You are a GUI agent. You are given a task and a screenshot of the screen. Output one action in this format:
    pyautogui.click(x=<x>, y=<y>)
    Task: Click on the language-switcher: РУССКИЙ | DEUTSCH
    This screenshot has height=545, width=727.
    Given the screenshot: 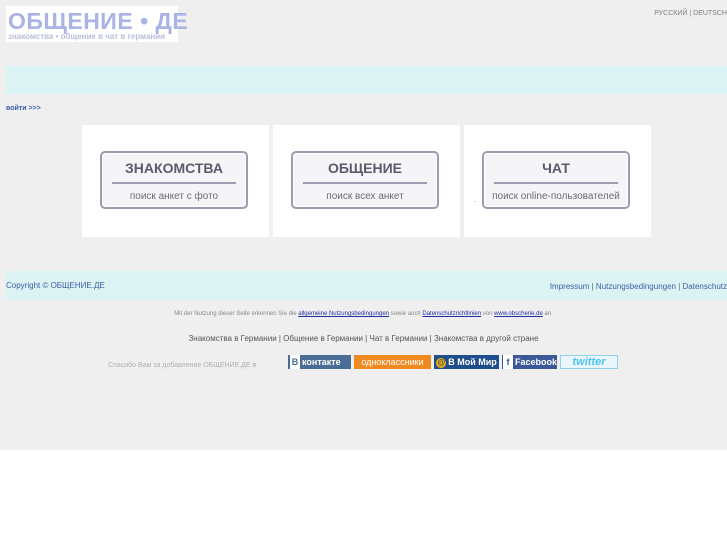 What is the action you would take?
    pyautogui.click(x=690, y=13)
    